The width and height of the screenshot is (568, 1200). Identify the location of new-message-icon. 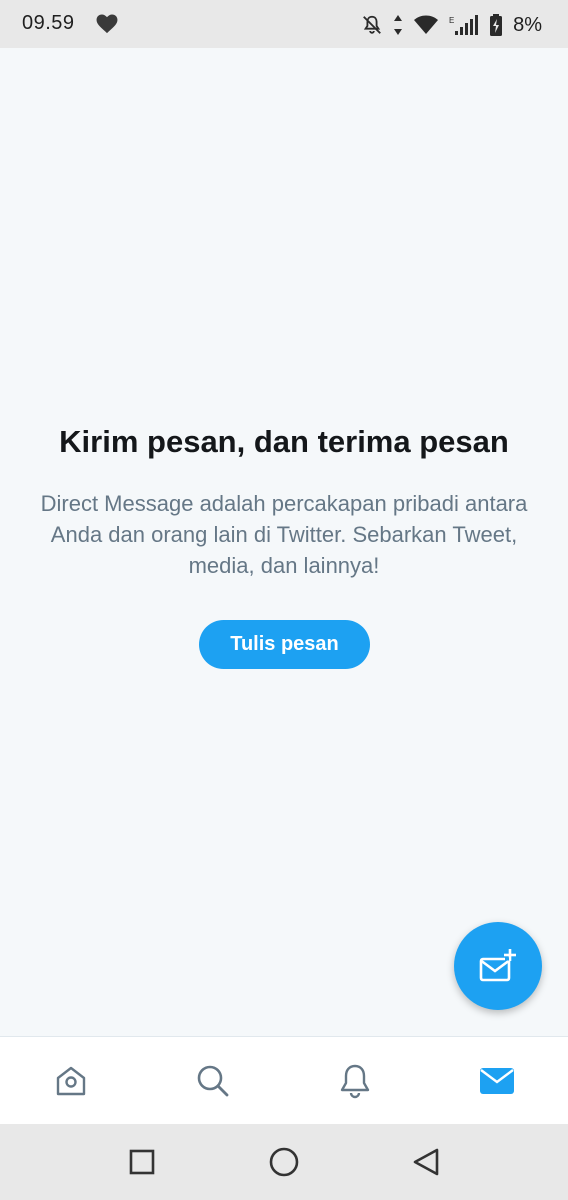
(497, 965).